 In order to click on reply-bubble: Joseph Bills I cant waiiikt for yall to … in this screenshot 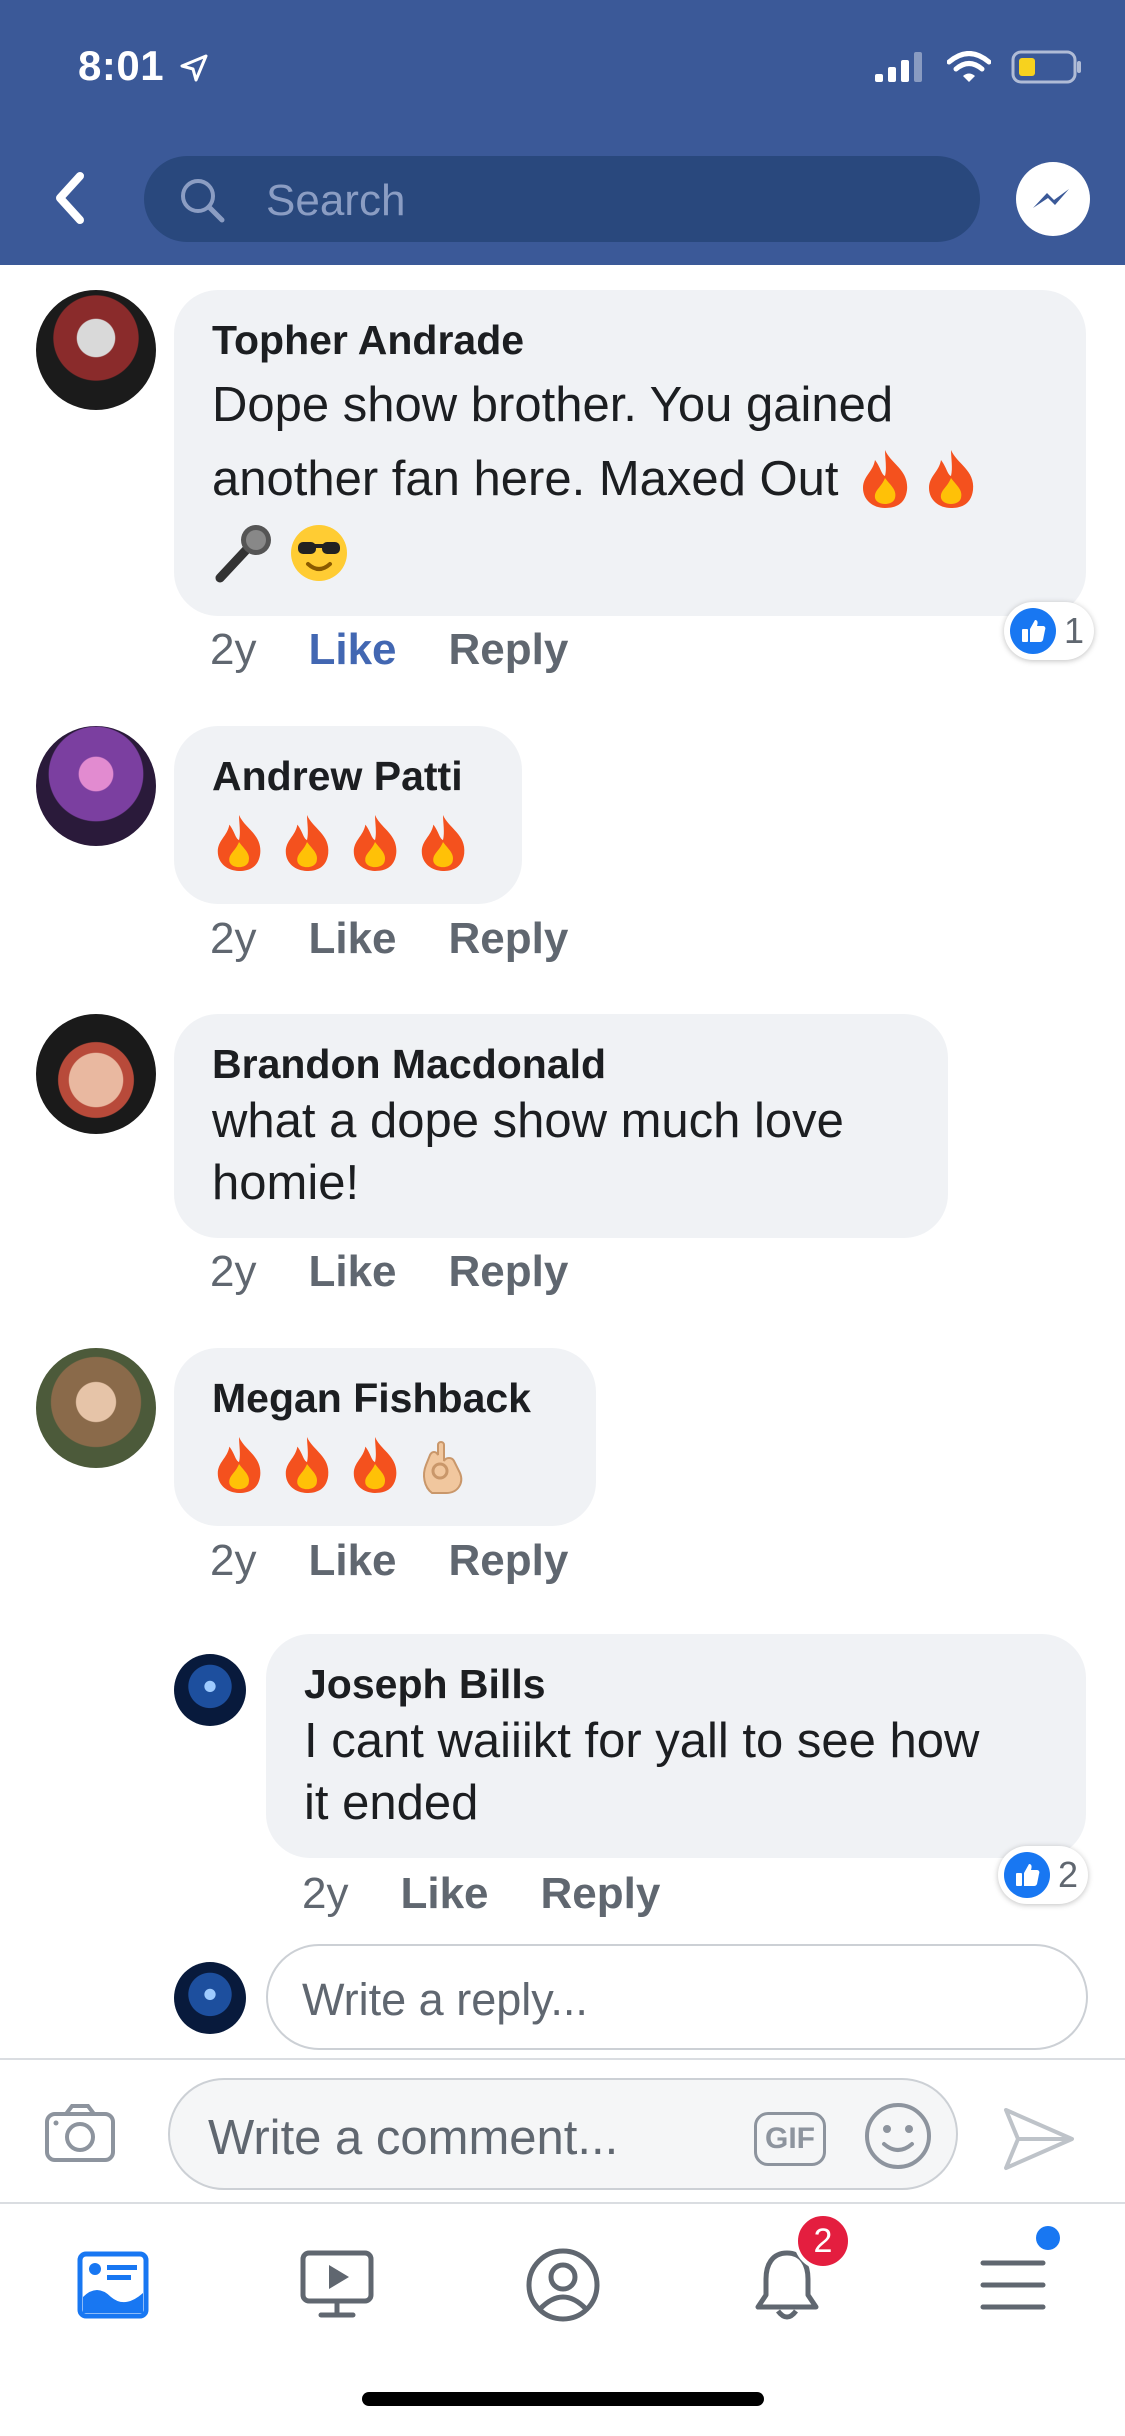, I will do `click(676, 1746)`.